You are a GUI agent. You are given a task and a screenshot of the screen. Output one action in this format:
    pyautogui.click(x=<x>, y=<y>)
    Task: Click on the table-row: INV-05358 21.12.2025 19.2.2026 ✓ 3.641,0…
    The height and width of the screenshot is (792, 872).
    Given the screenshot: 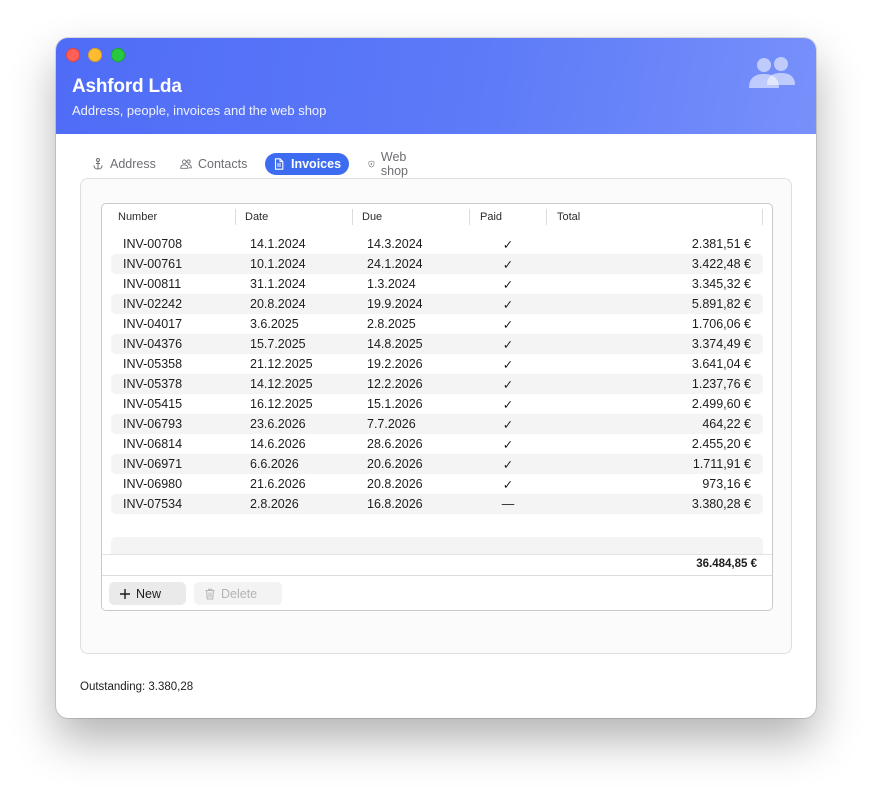 What is the action you would take?
    pyautogui.click(x=437, y=364)
    